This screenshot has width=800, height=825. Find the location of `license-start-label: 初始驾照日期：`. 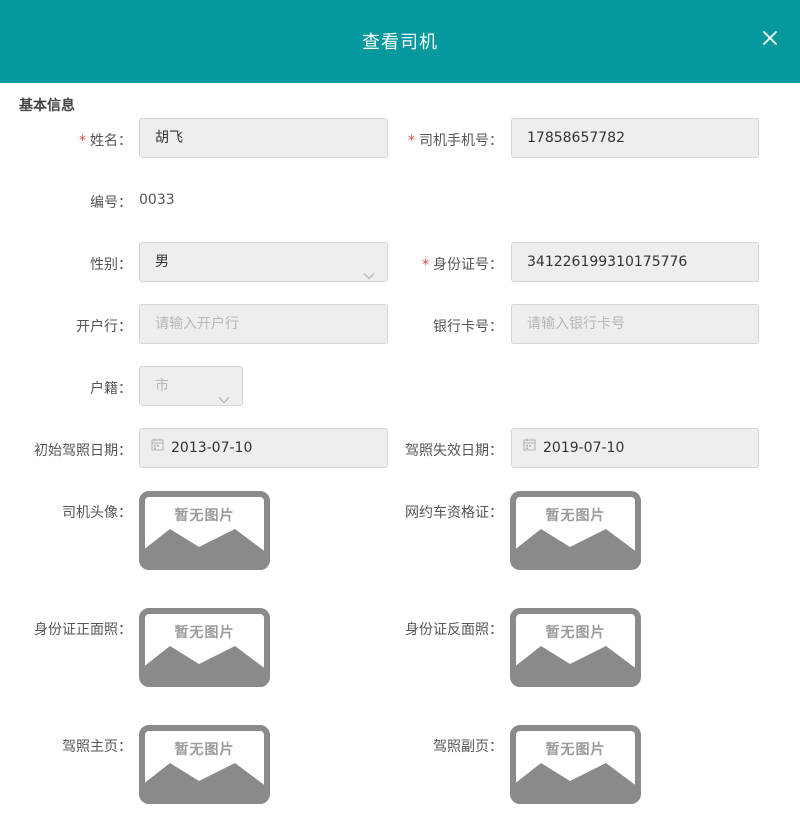

license-start-label: 初始驾照日期： is located at coordinates (83, 451).